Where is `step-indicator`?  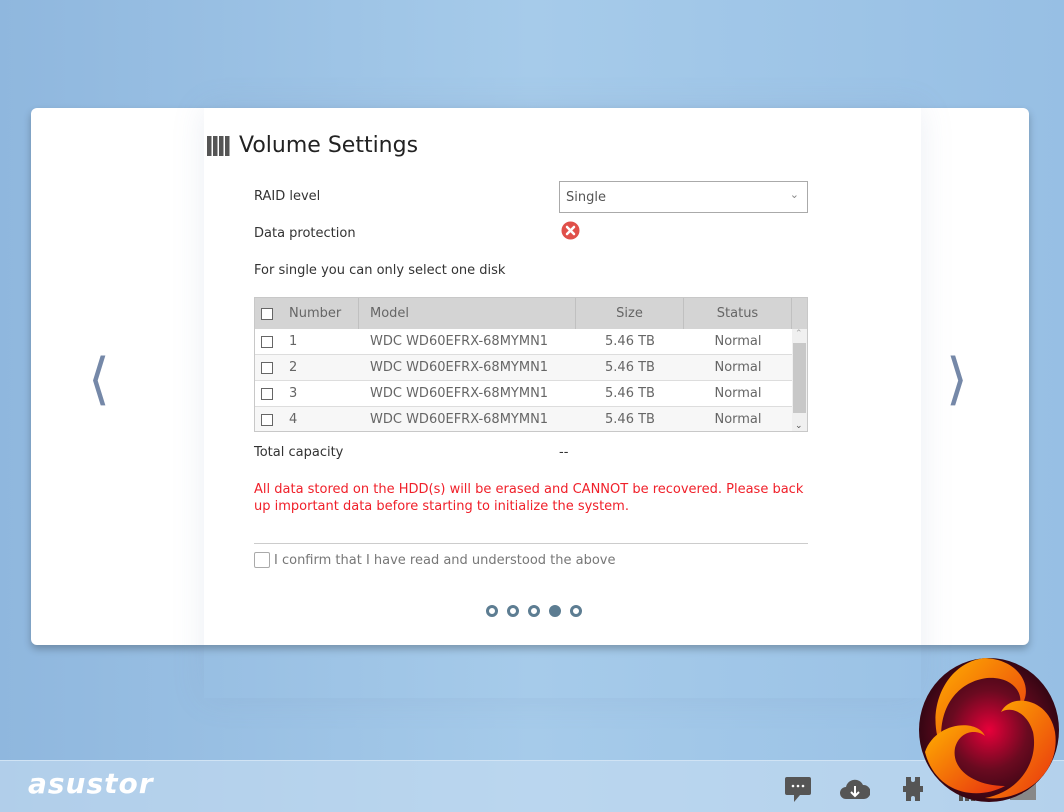
step-indicator is located at coordinates (534, 611).